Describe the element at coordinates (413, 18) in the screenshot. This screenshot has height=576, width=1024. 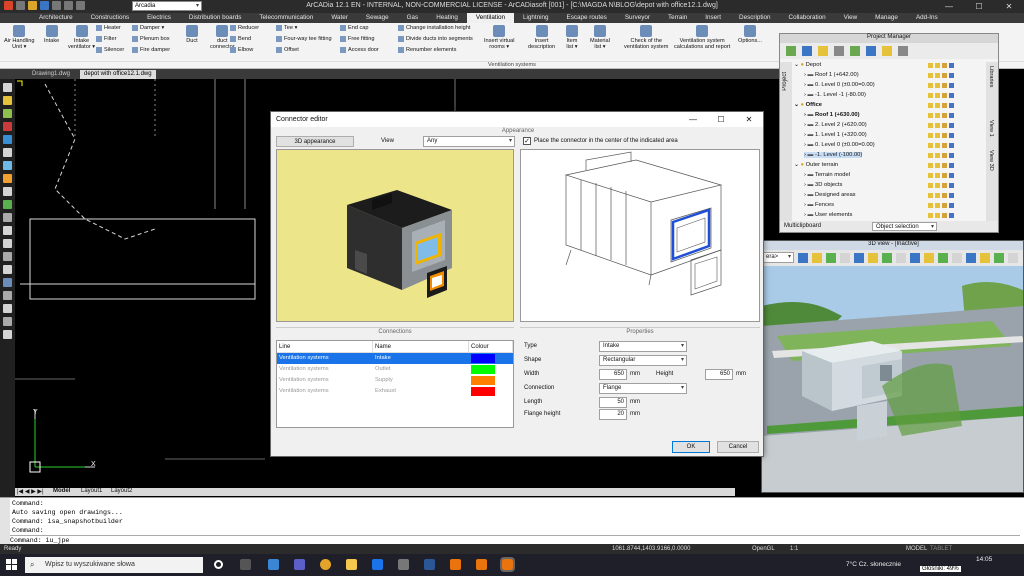
I see `menu-tab-gas: Gas` at that location.